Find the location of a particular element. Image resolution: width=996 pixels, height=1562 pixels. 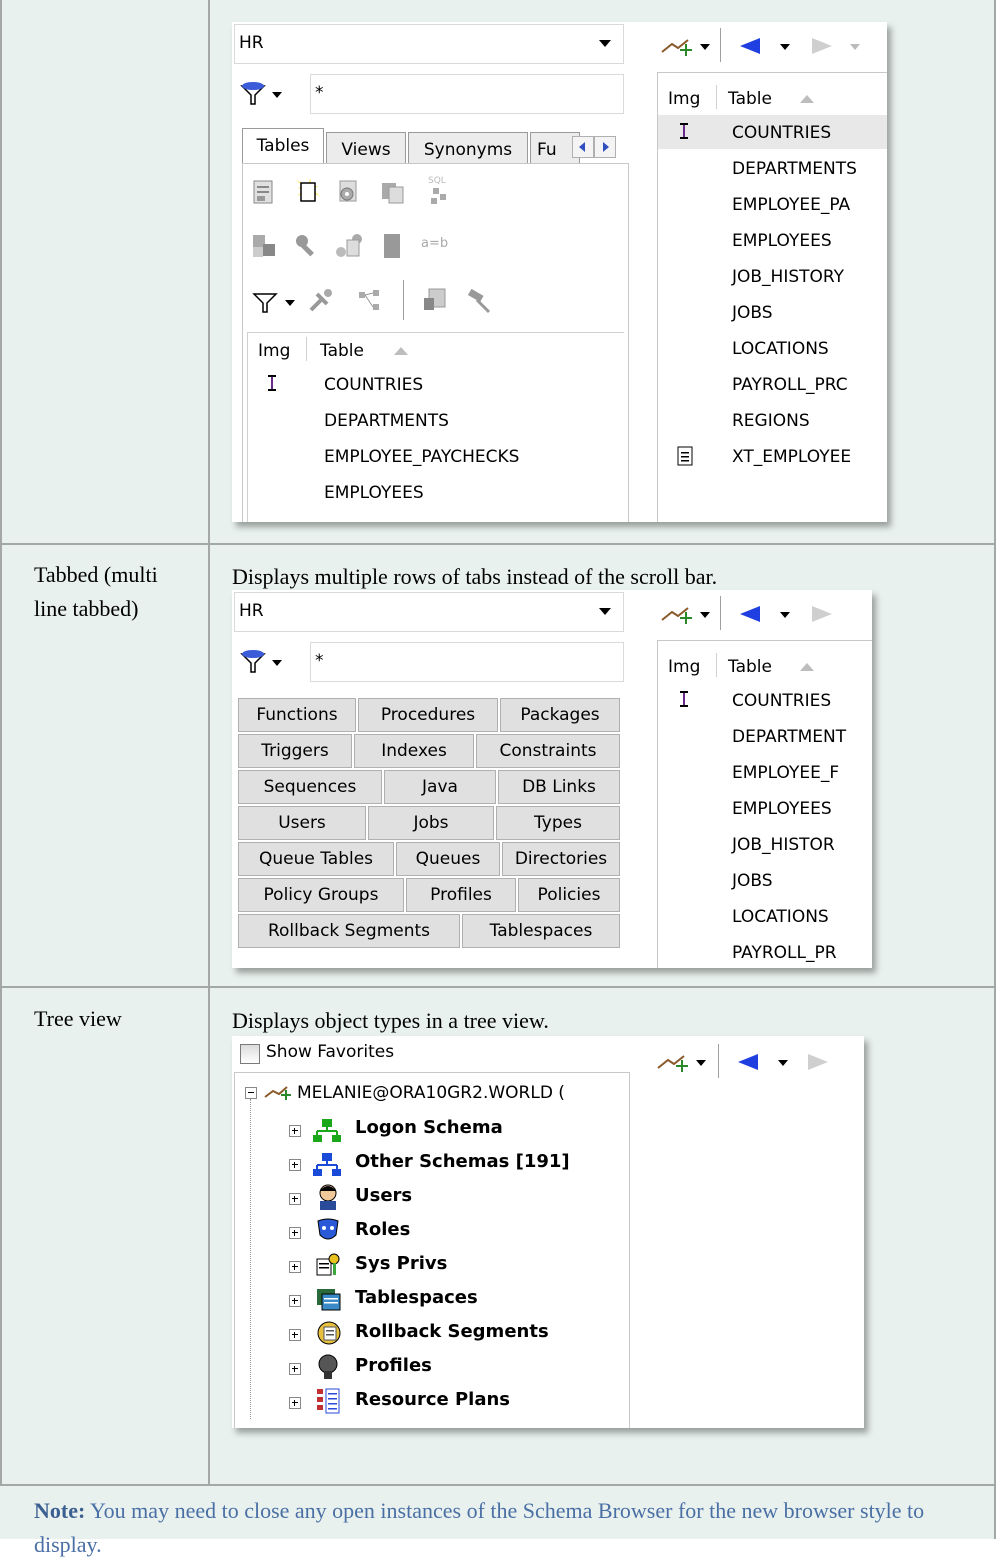

tab-packages: Packages is located at coordinates (560, 715).